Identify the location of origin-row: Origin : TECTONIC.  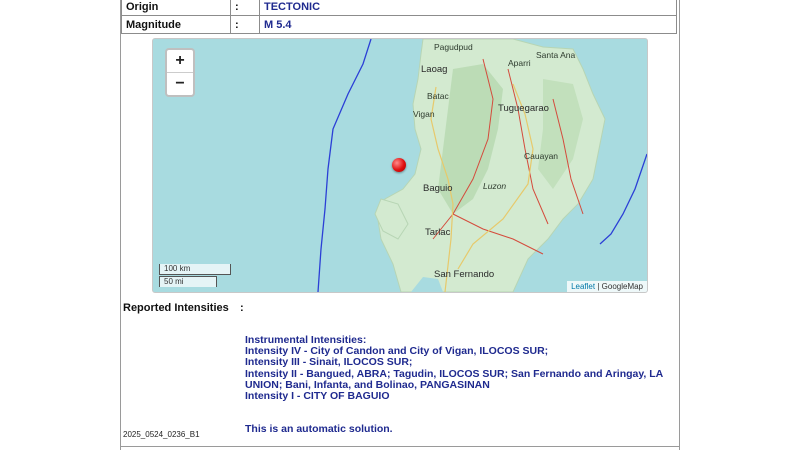
(399, 8).